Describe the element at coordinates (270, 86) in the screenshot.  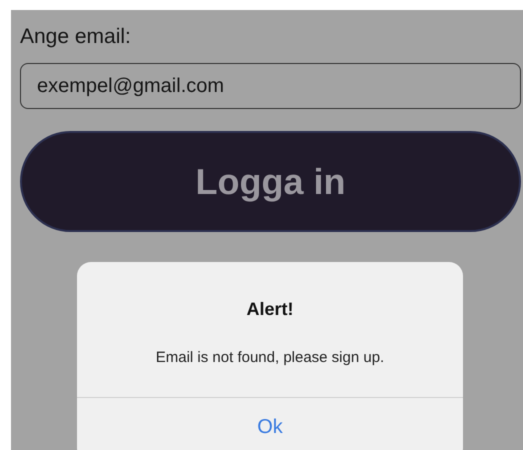
I see `email-field: exempel@gmail.com` at that location.